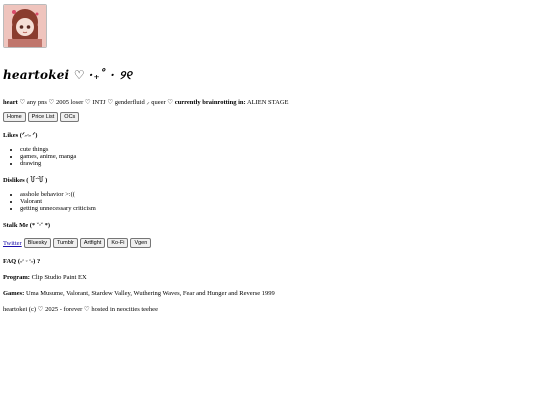 Image resolution: width=540 pixels, height=405 pixels. Describe the element at coordinates (92, 243) in the screenshot. I see `artfight-button: Artfight` at that location.